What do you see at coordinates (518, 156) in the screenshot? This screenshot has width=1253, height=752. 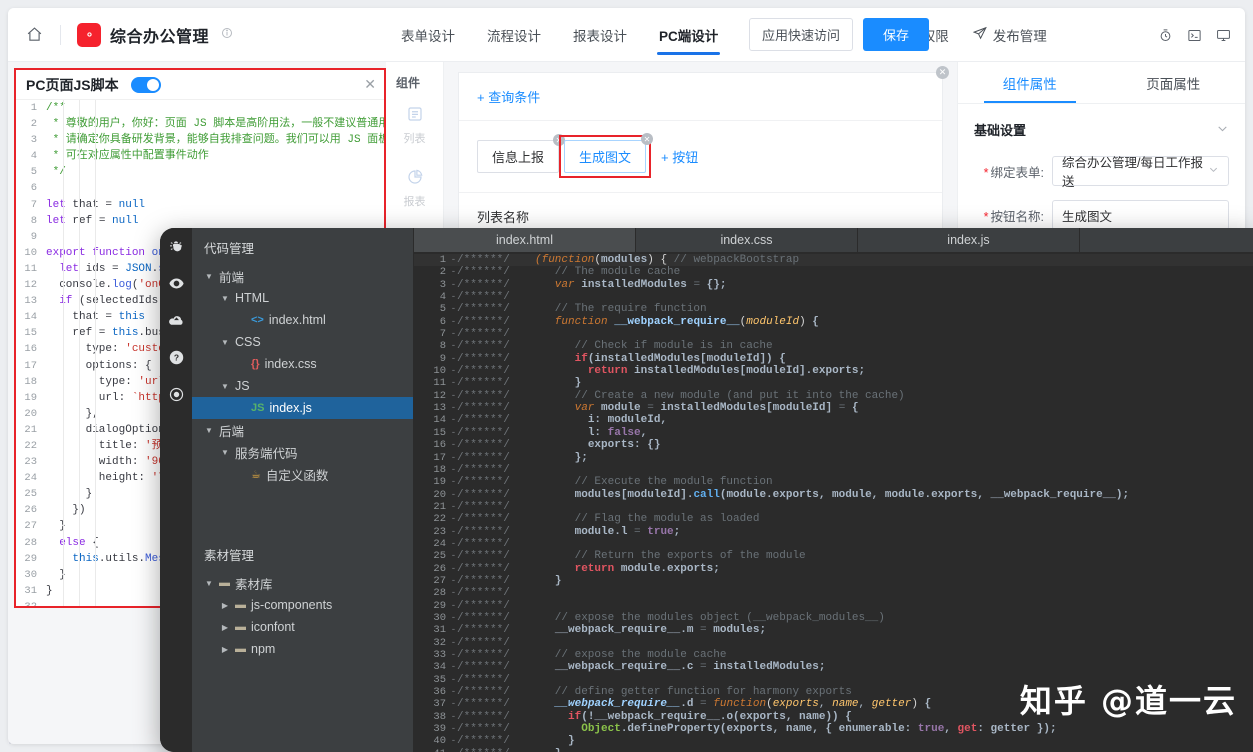 I see `canvas-button-report: 信息上报` at bounding box center [518, 156].